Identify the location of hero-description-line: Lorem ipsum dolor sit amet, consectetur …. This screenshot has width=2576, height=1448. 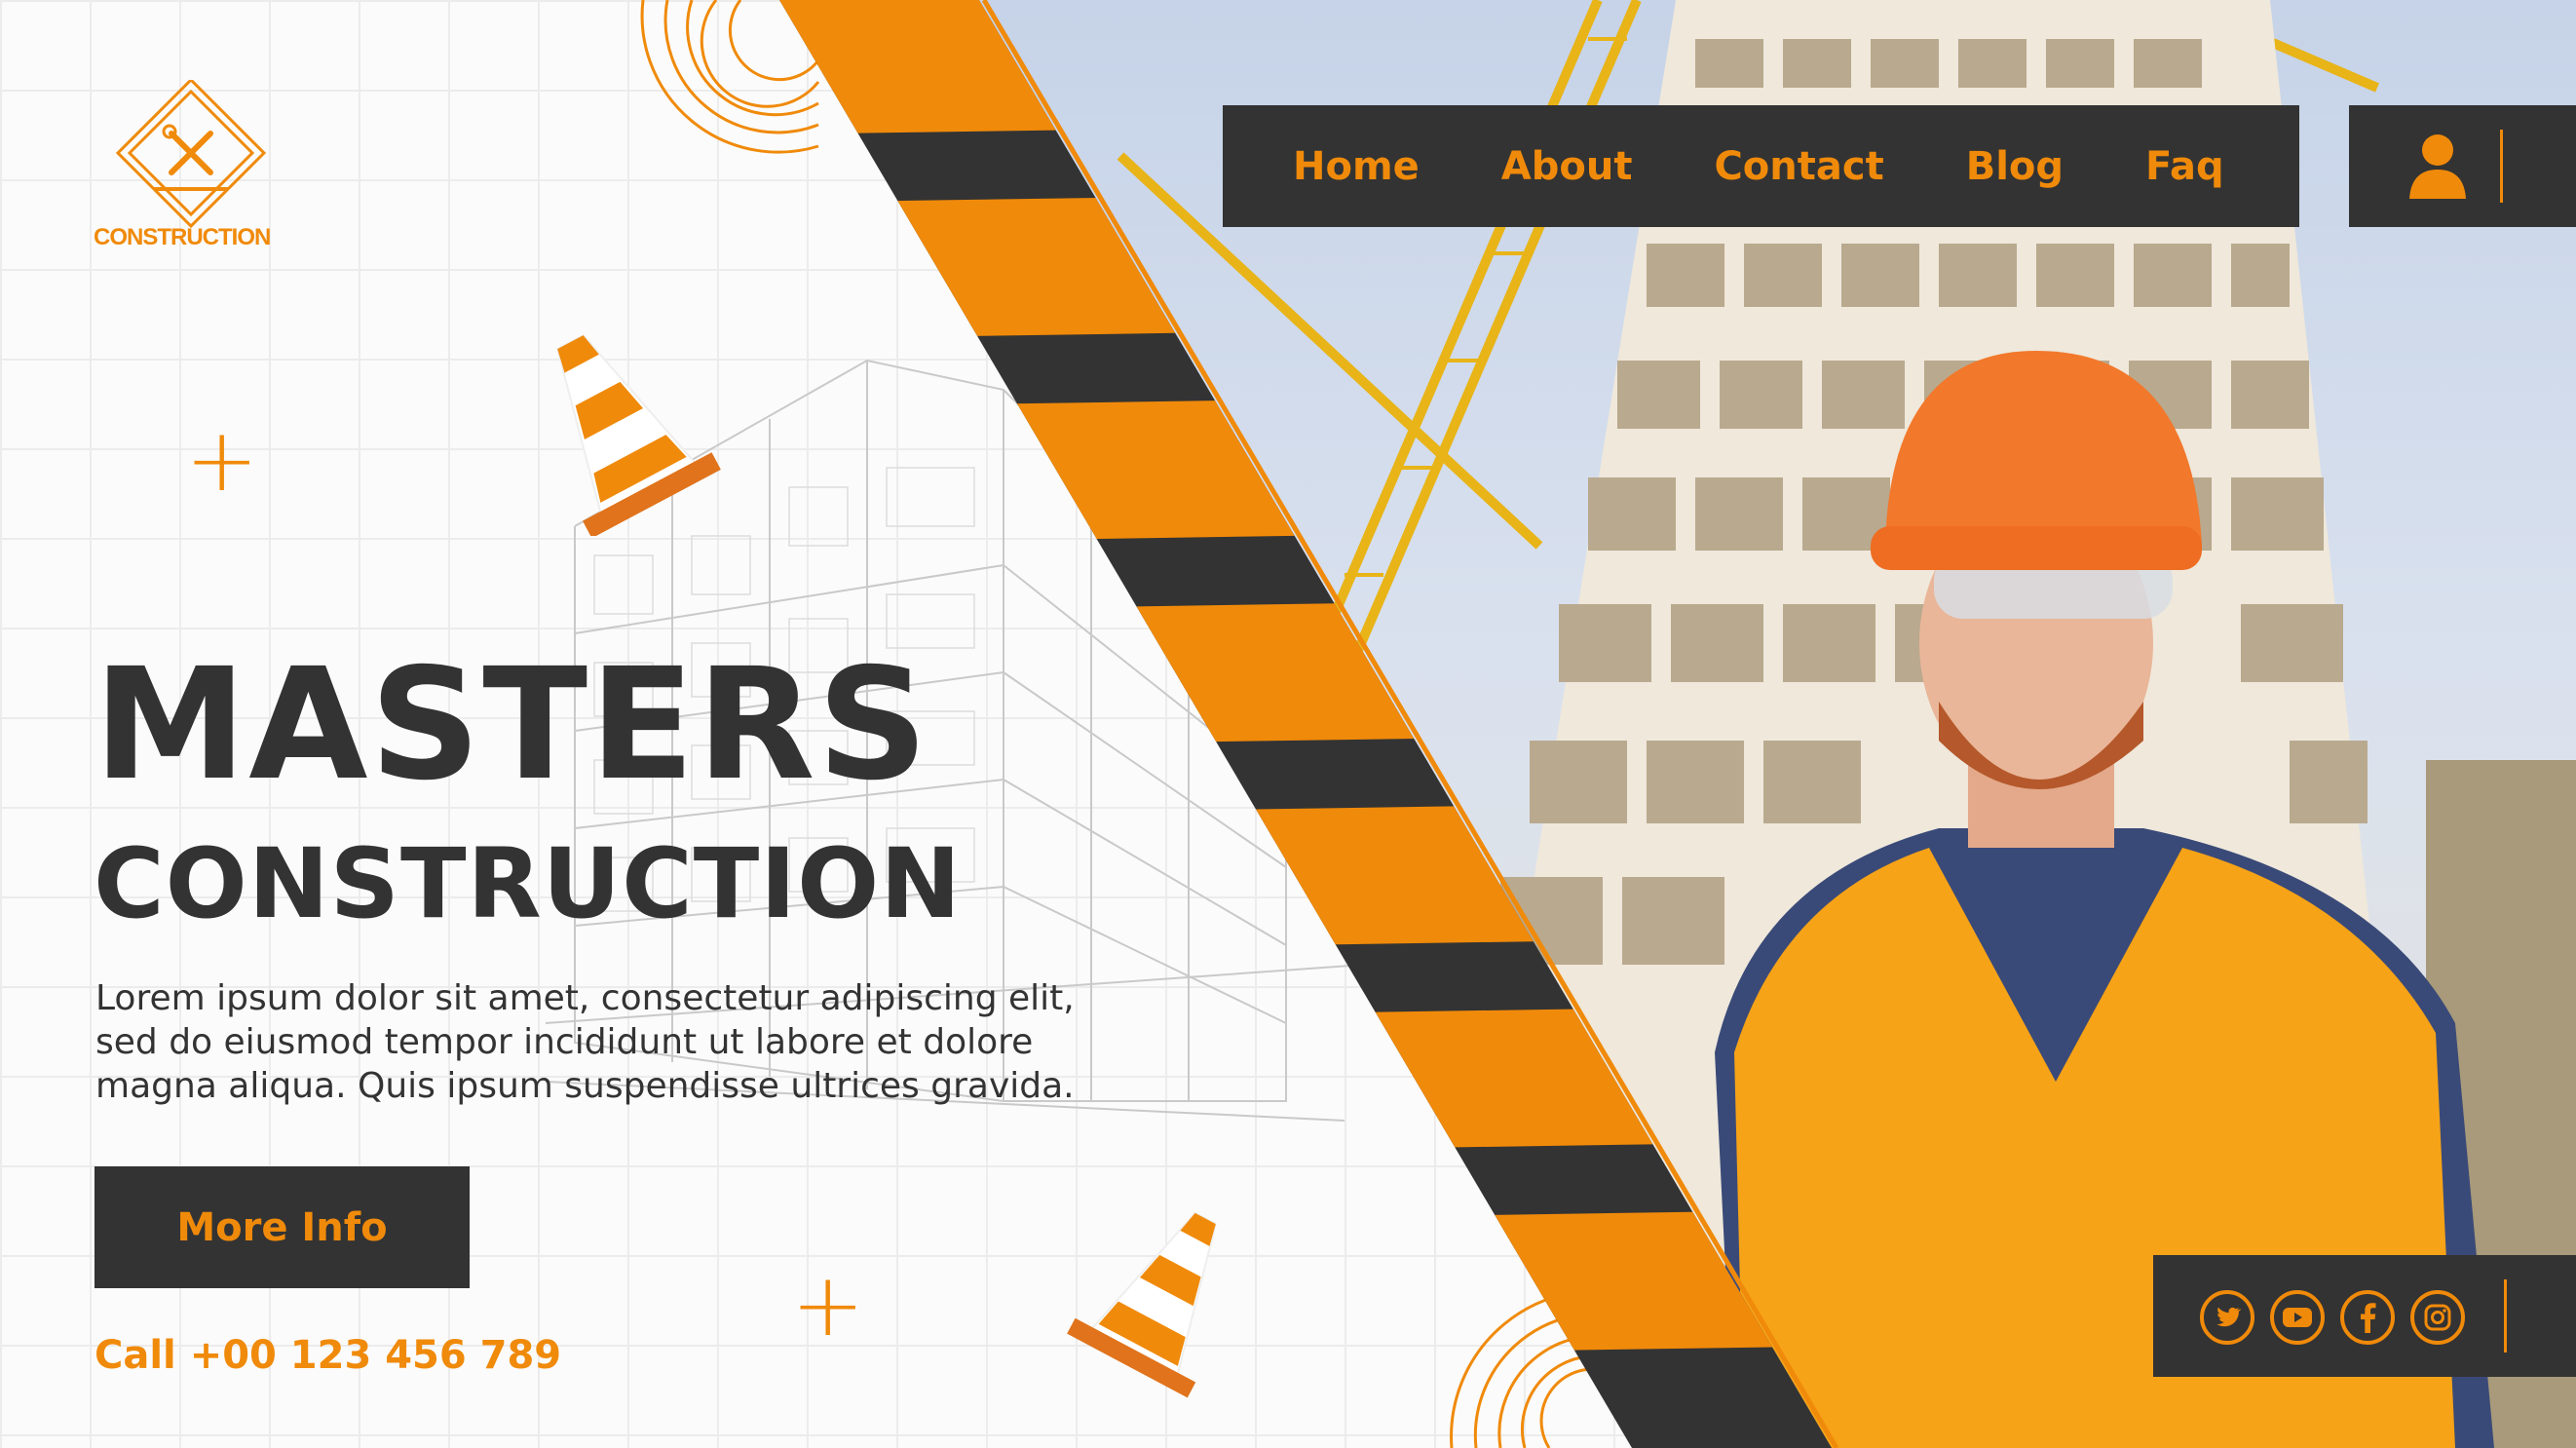
(585, 998).